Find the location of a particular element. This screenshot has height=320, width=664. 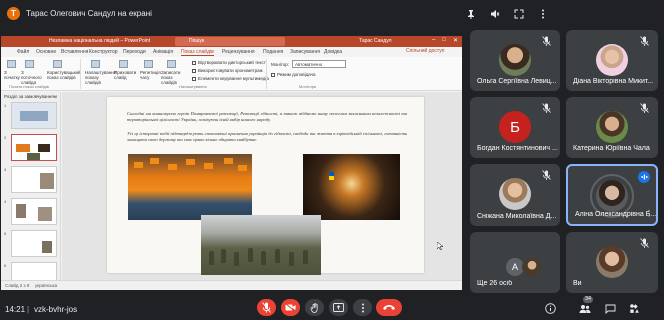

microphone-button is located at coordinates (266, 307).